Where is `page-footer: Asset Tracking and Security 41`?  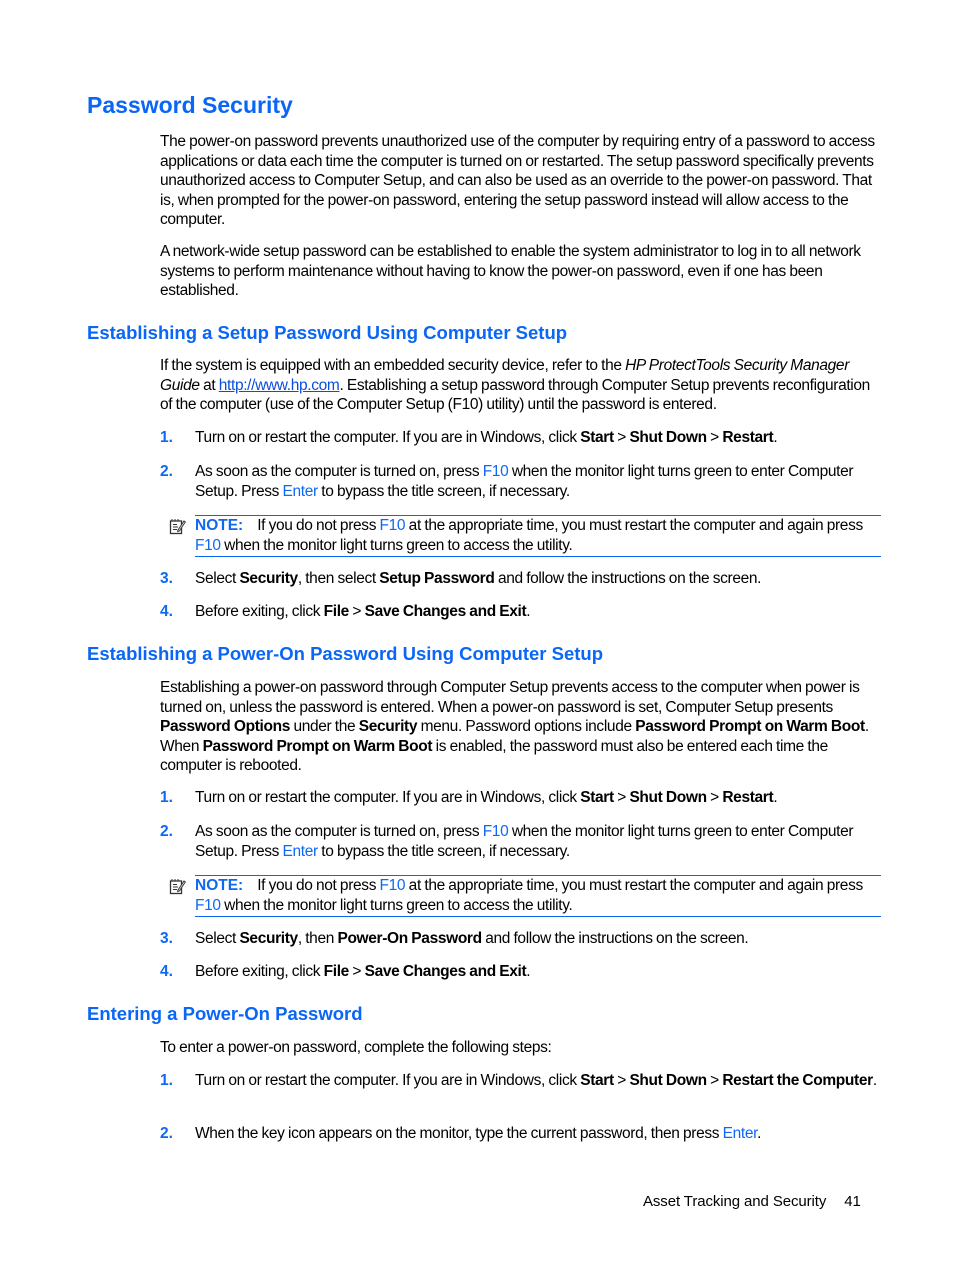 page-footer: Asset Tracking and Security 41 is located at coordinates (752, 1201).